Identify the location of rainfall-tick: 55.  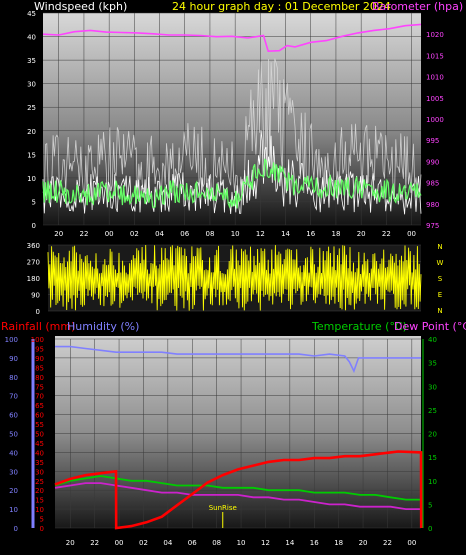
(39, 425).